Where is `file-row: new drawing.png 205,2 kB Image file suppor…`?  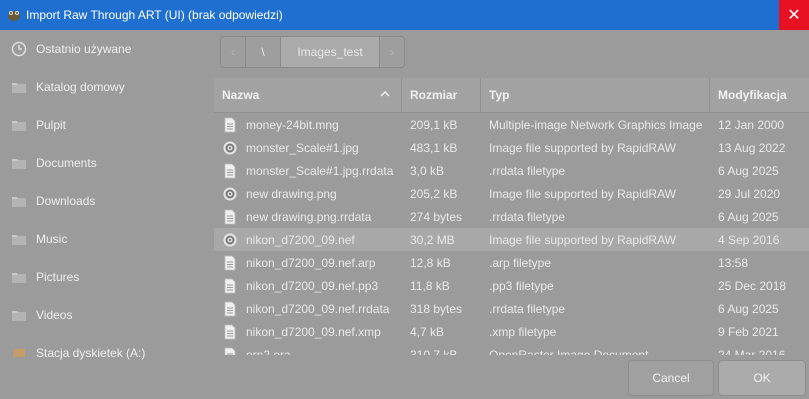
file-row: new drawing.png 205,2 kB Image file suppor… is located at coordinates (511, 193).